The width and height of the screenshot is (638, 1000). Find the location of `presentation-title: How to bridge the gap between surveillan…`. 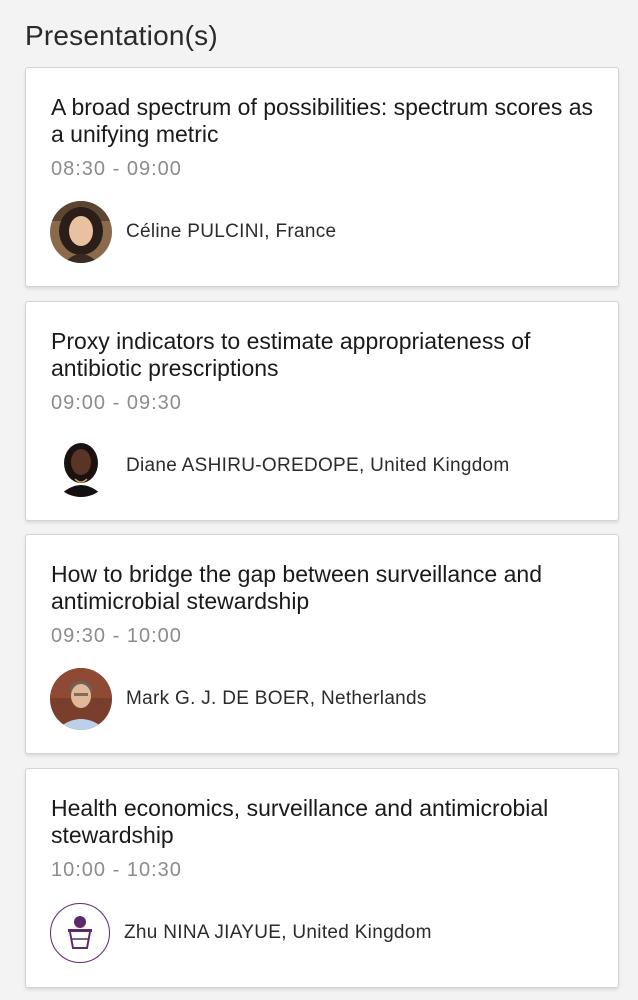

presentation-title: How to bridge the gap between surveillan… is located at coordinates (323, 588).